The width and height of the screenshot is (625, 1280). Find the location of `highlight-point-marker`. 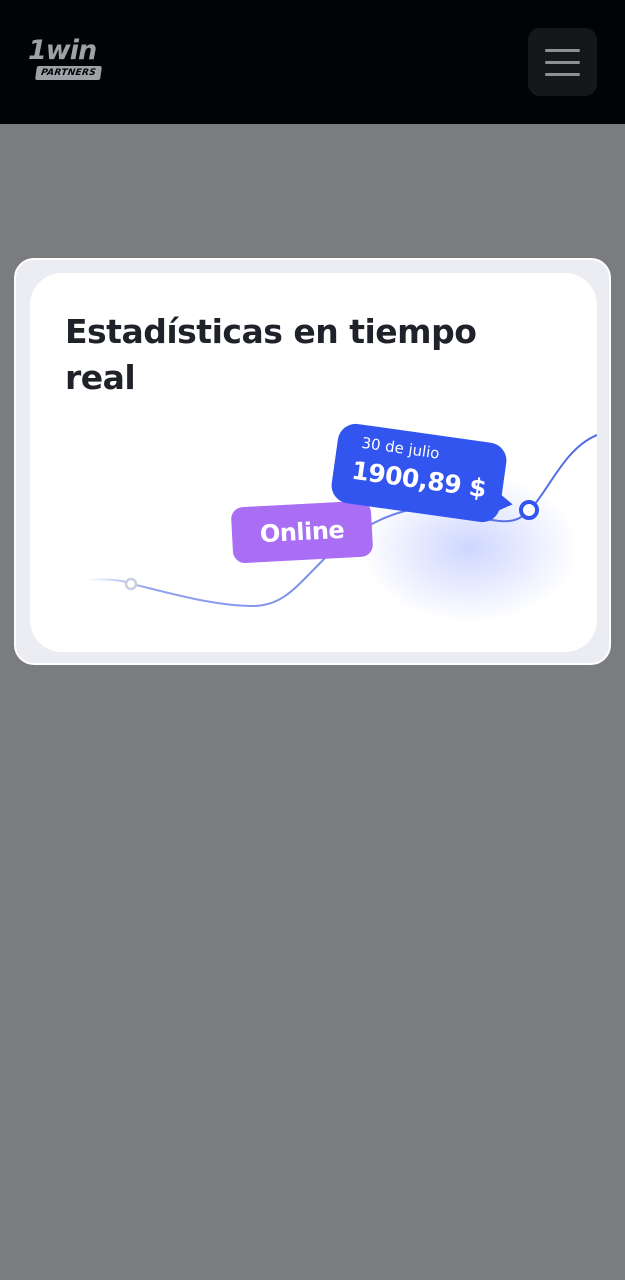

highlight-point-marker is located at coordinates (529, 510).